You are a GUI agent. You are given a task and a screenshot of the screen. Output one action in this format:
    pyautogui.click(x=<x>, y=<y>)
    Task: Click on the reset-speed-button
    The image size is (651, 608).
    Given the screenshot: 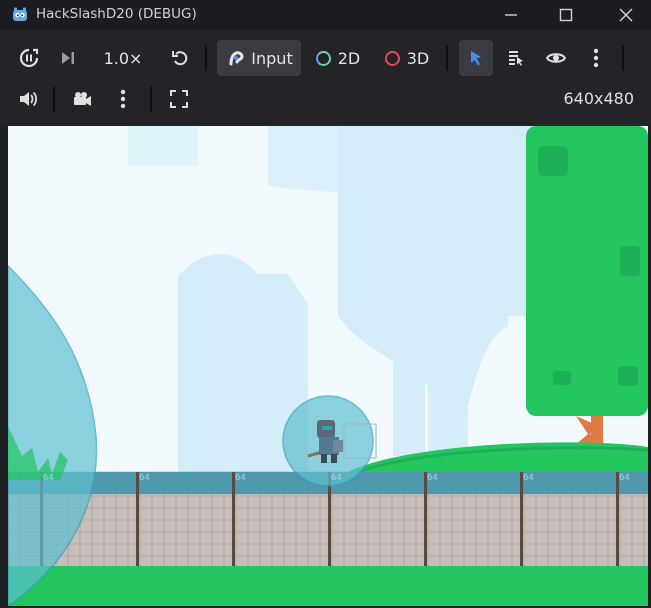 What is the action you would take?
    pyautogui.click(x=180, y=58)
    